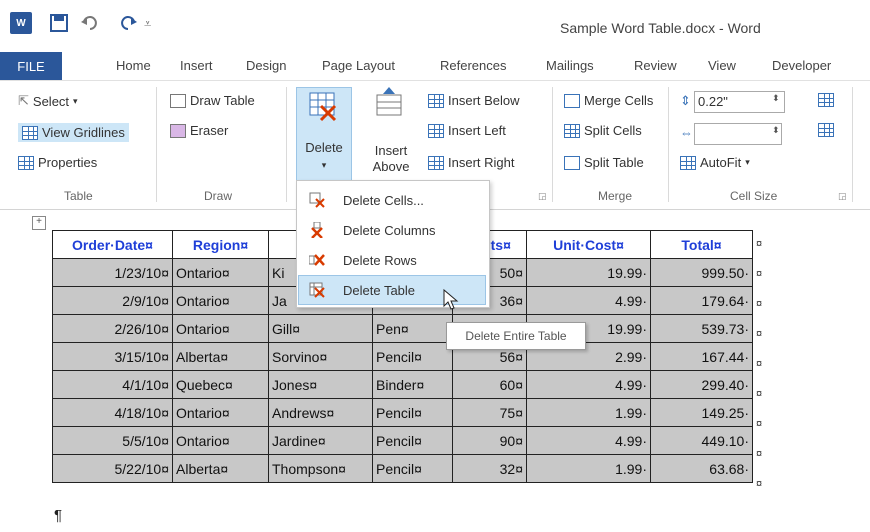 The height and width of the screenshot is (532, 870). Describe the element at coordinates (112, 356) in the screenshot. I see `table-cell: 3/15/10¤` at that location.